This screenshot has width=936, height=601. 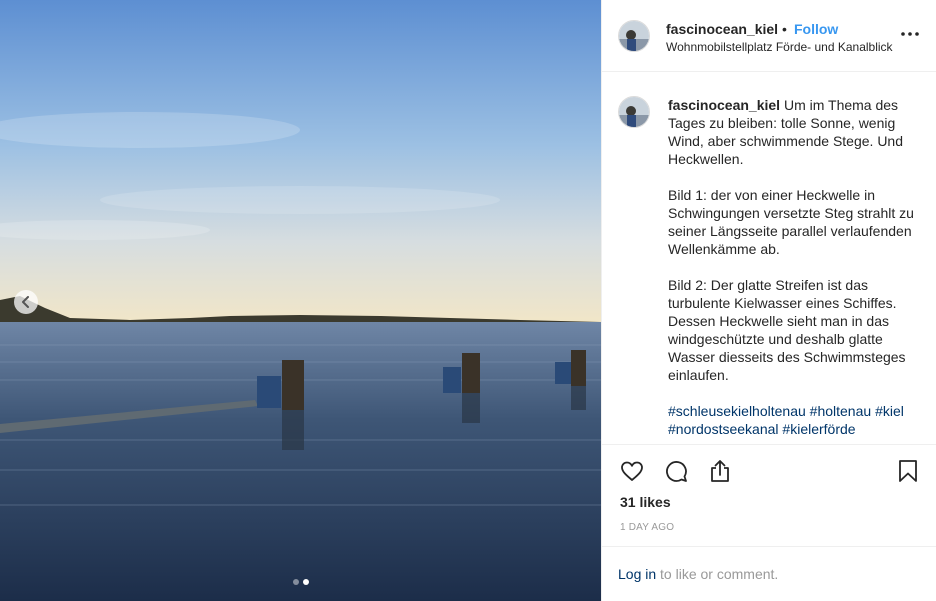 I want to click on hashtag-link: #kiel, so click(x=889, y=411).